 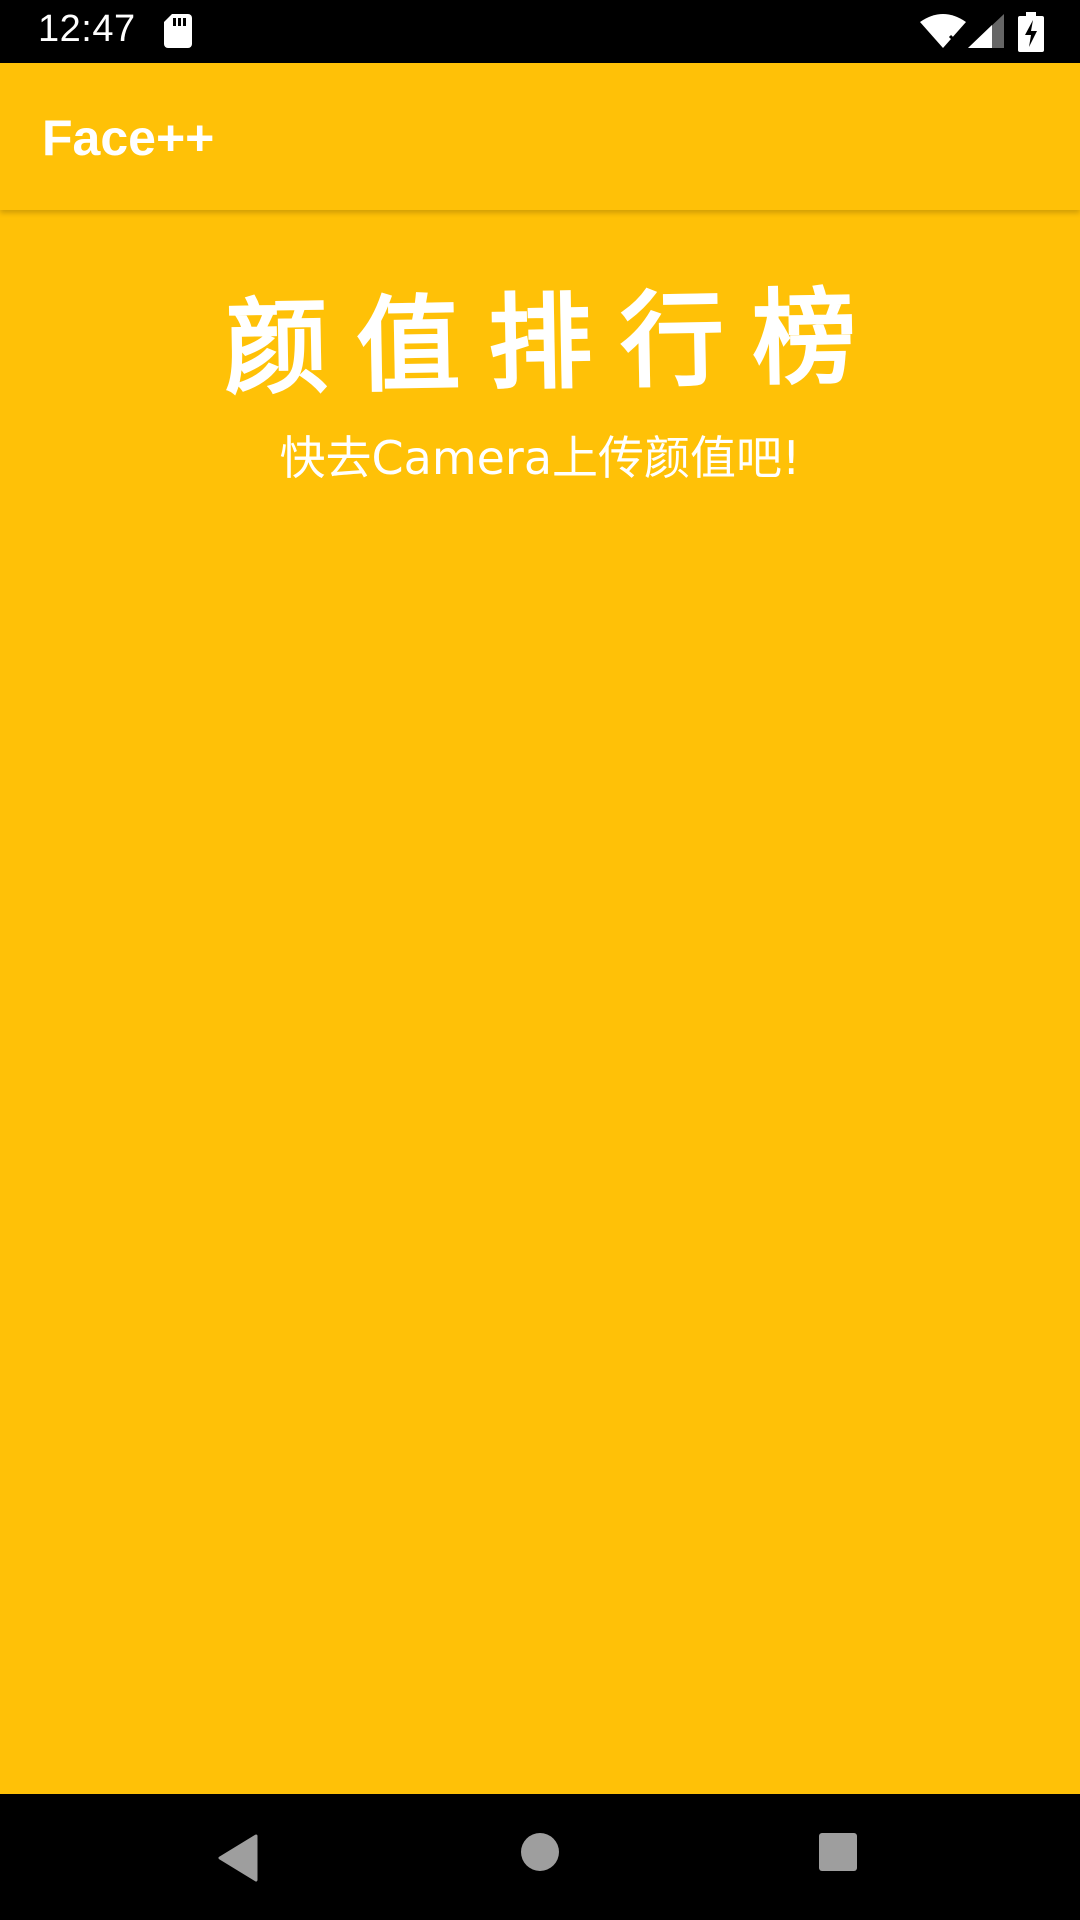 What do you see at coordinates (87, 29) in the screenshot?
I see `status-time: 12:47` at bounding box center [87, 29].